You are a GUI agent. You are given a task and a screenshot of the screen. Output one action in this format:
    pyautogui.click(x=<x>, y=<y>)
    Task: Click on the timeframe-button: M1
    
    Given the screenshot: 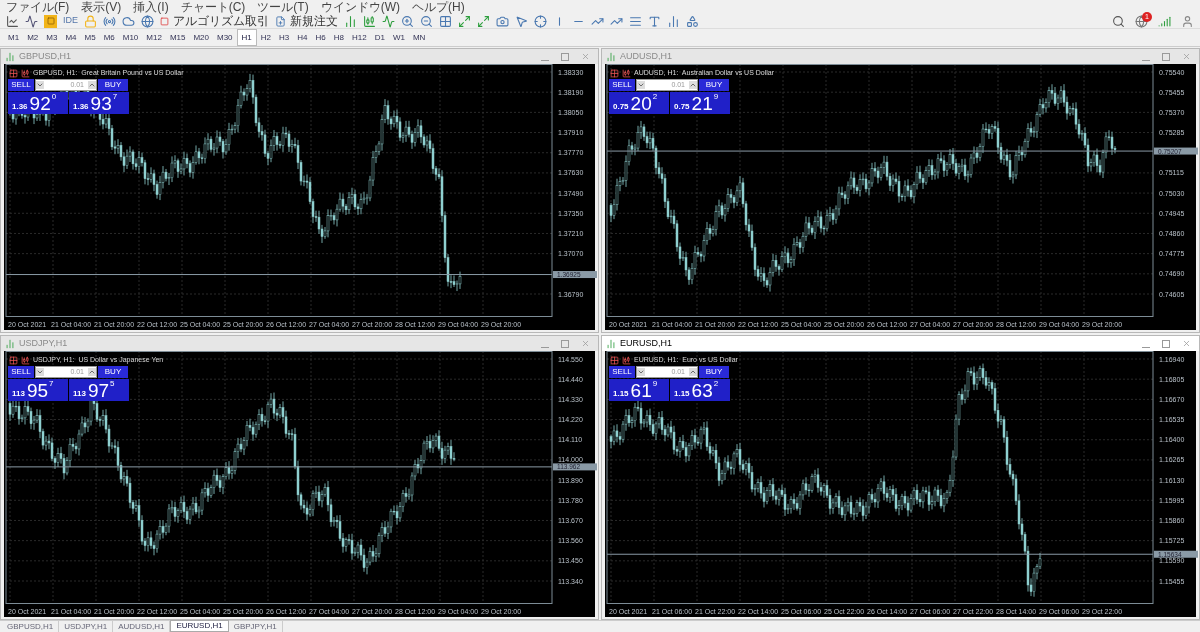 What is the action you would take?
    pyautogui.click(x=14, y=37)
    